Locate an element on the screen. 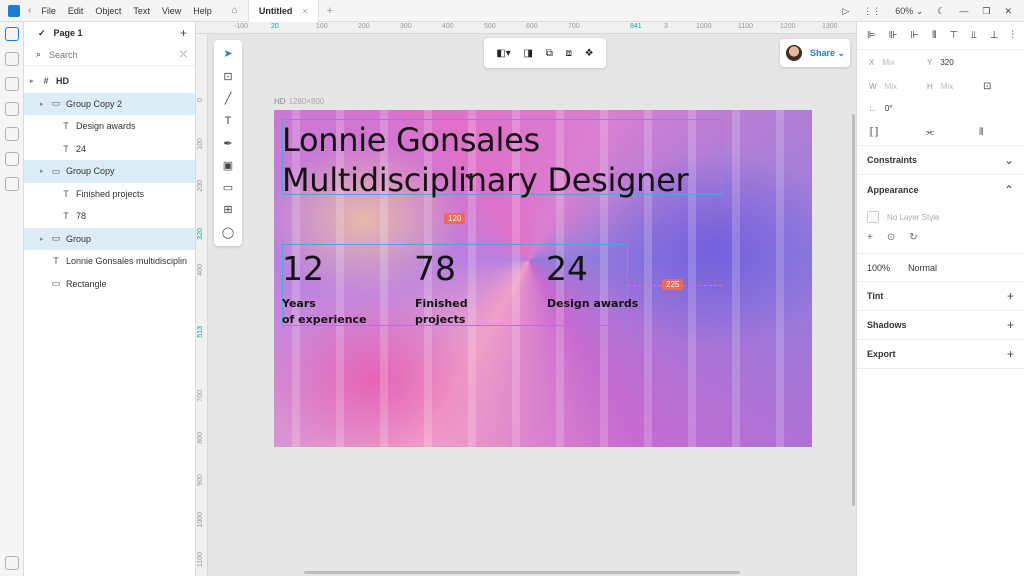  components-tool-icon: ⊞ is located at coordinates (228, 210).